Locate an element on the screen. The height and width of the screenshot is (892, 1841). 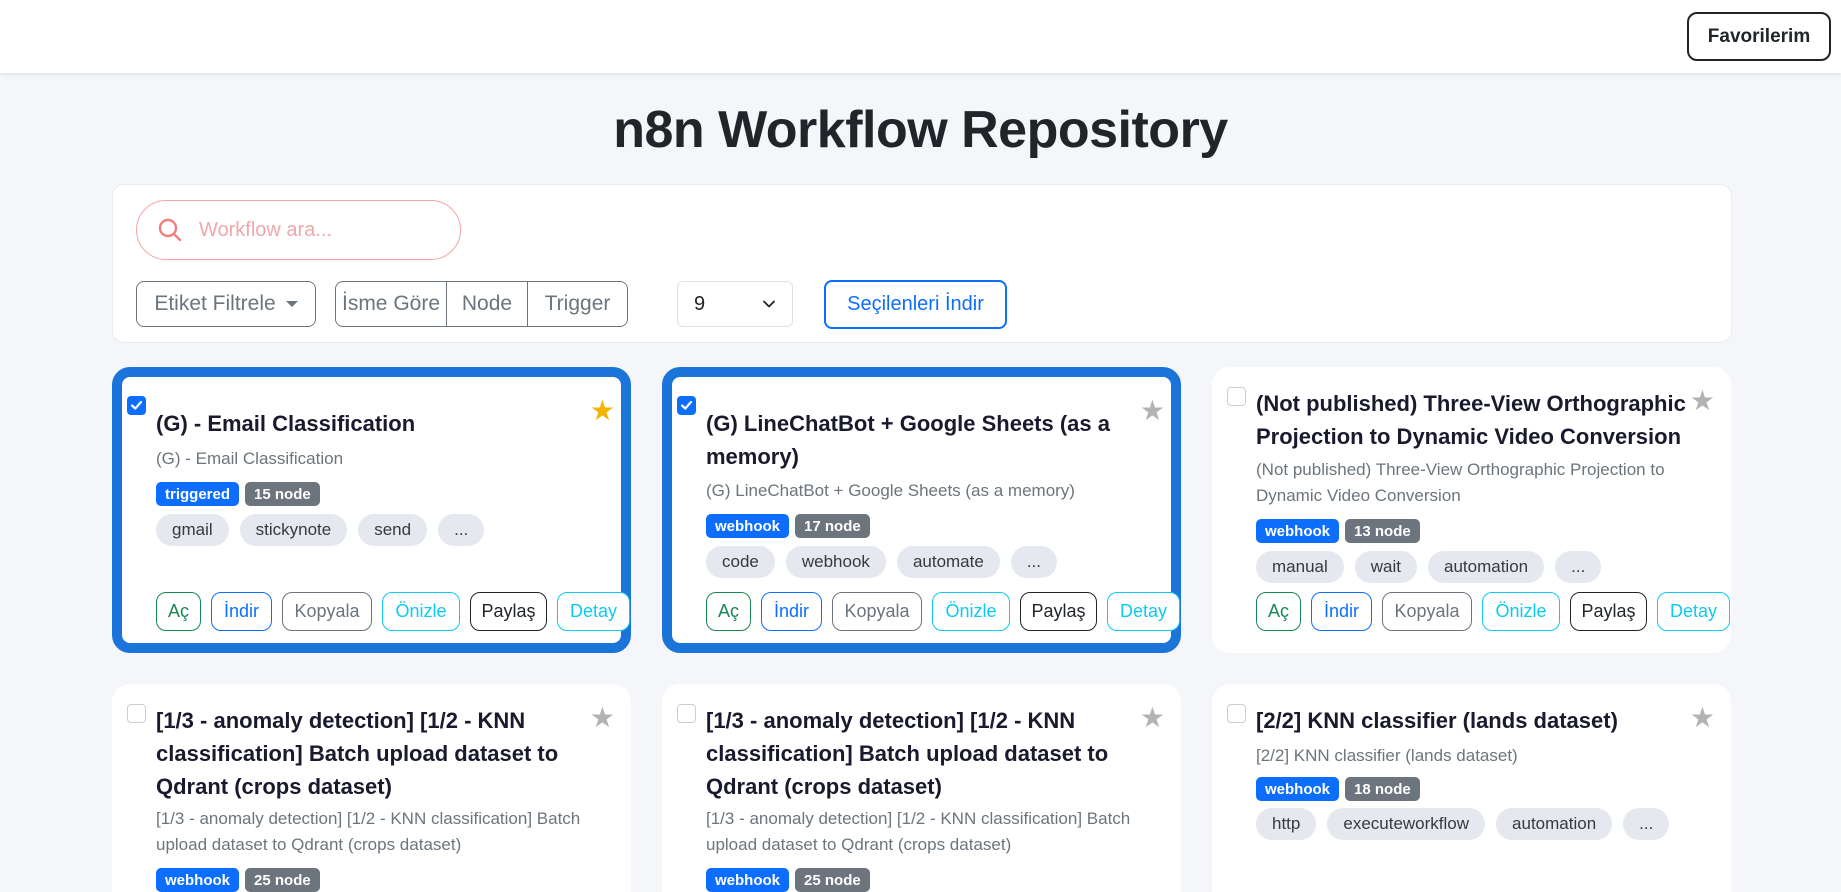
sort-by-node-button: Node is located at coordinates (487, 304).